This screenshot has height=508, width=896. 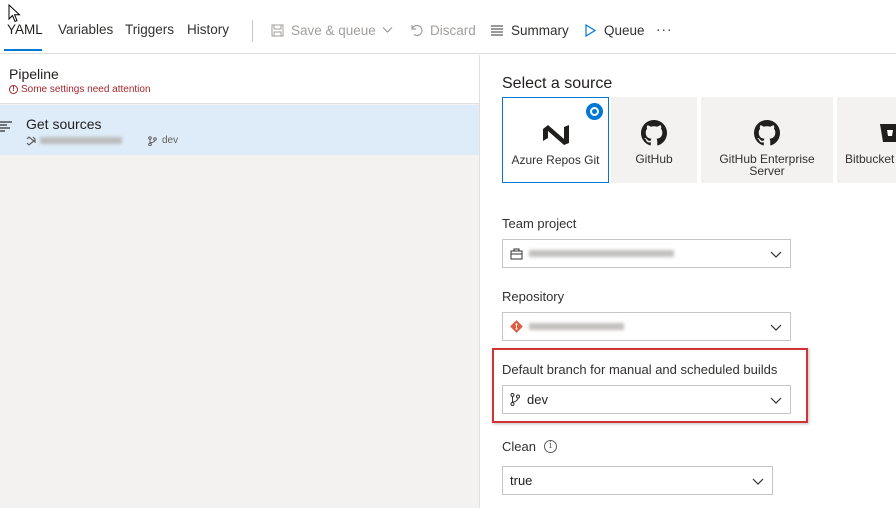 I want to click on source-option-github: GitHub, so click(x=654, y=140).